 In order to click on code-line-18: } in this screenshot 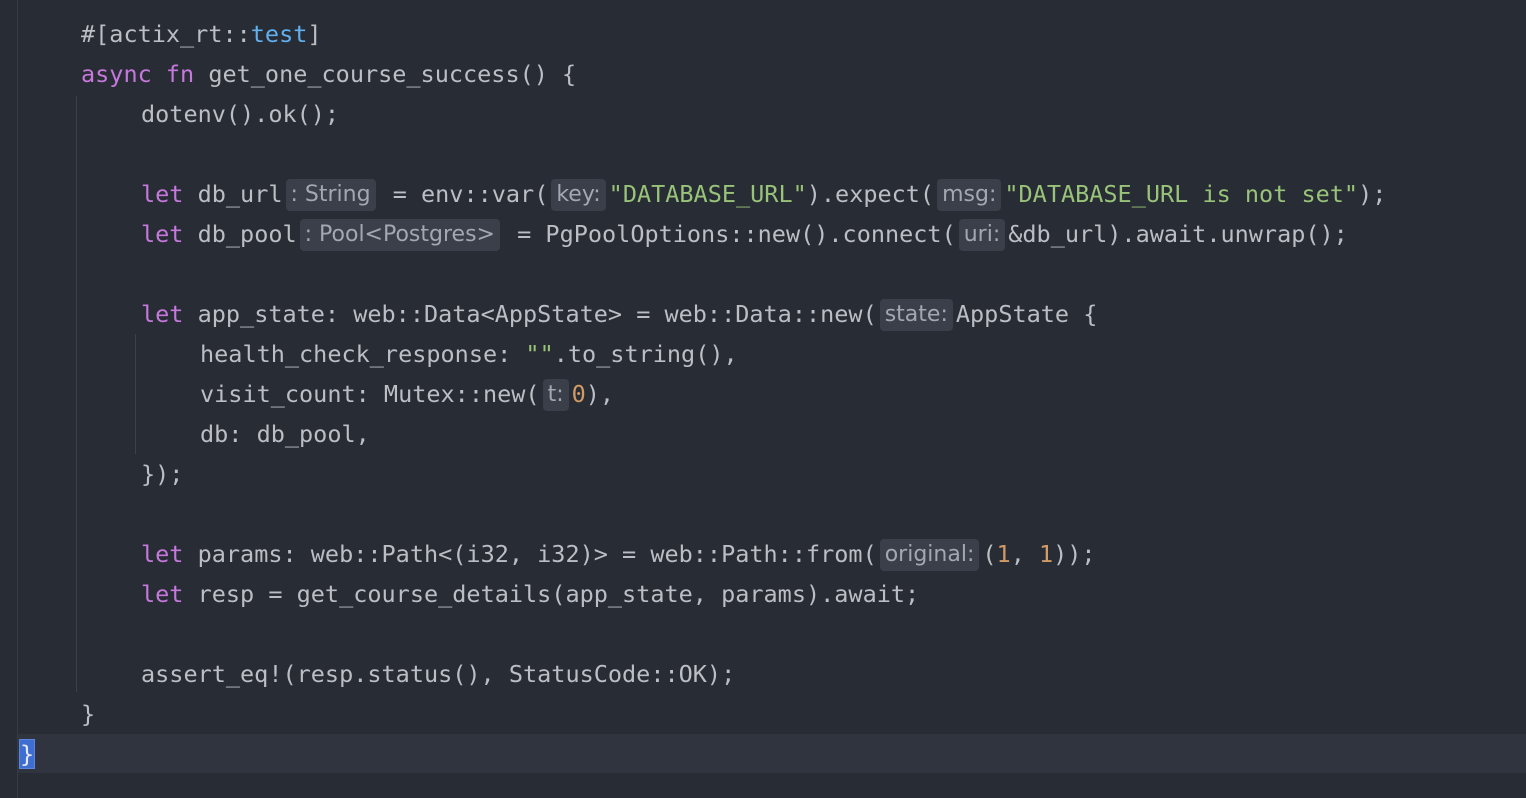, I will do `click(88, 714)`.